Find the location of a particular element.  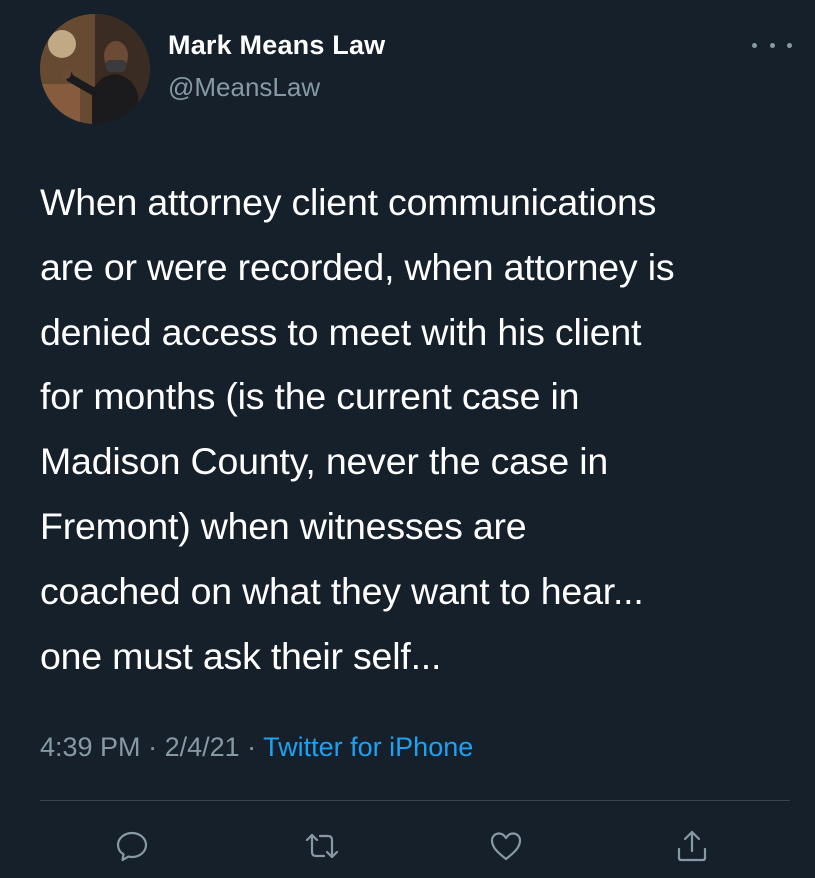

reply-icon is located at coordinates (132, 846).